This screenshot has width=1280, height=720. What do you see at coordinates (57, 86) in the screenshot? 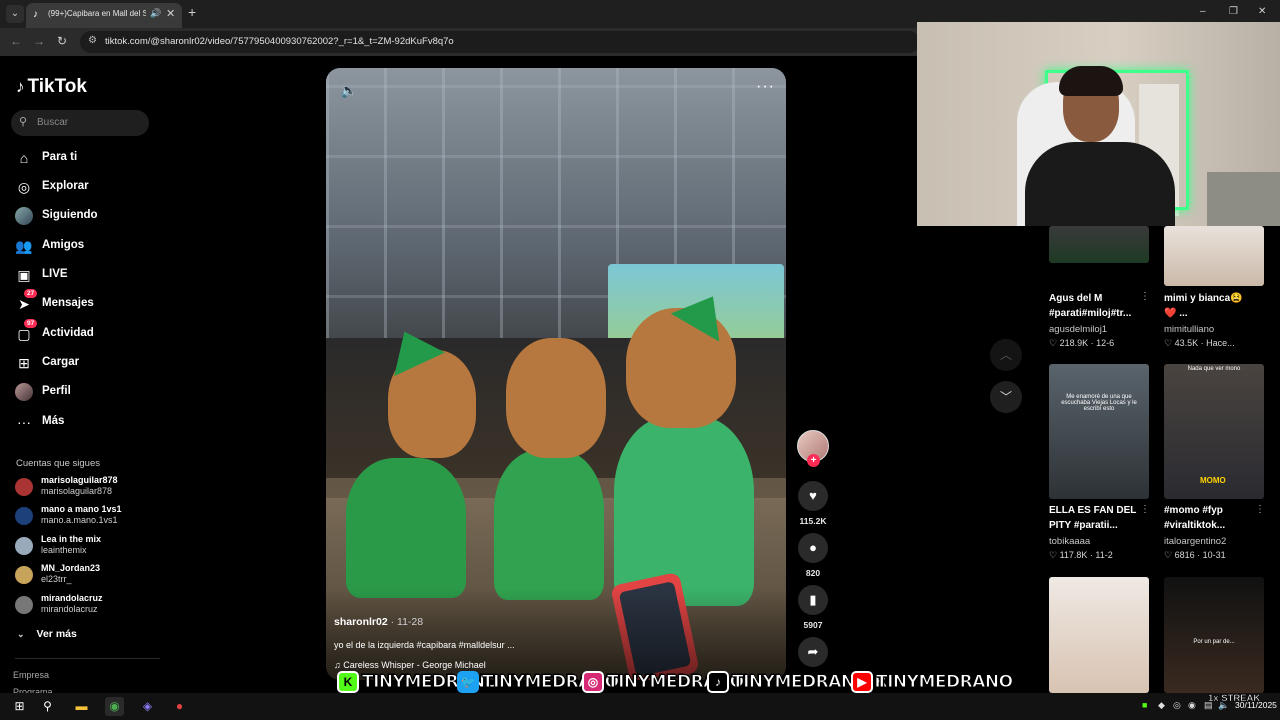
I see `brand-text: TikTok` at bounding box center [57, 86].